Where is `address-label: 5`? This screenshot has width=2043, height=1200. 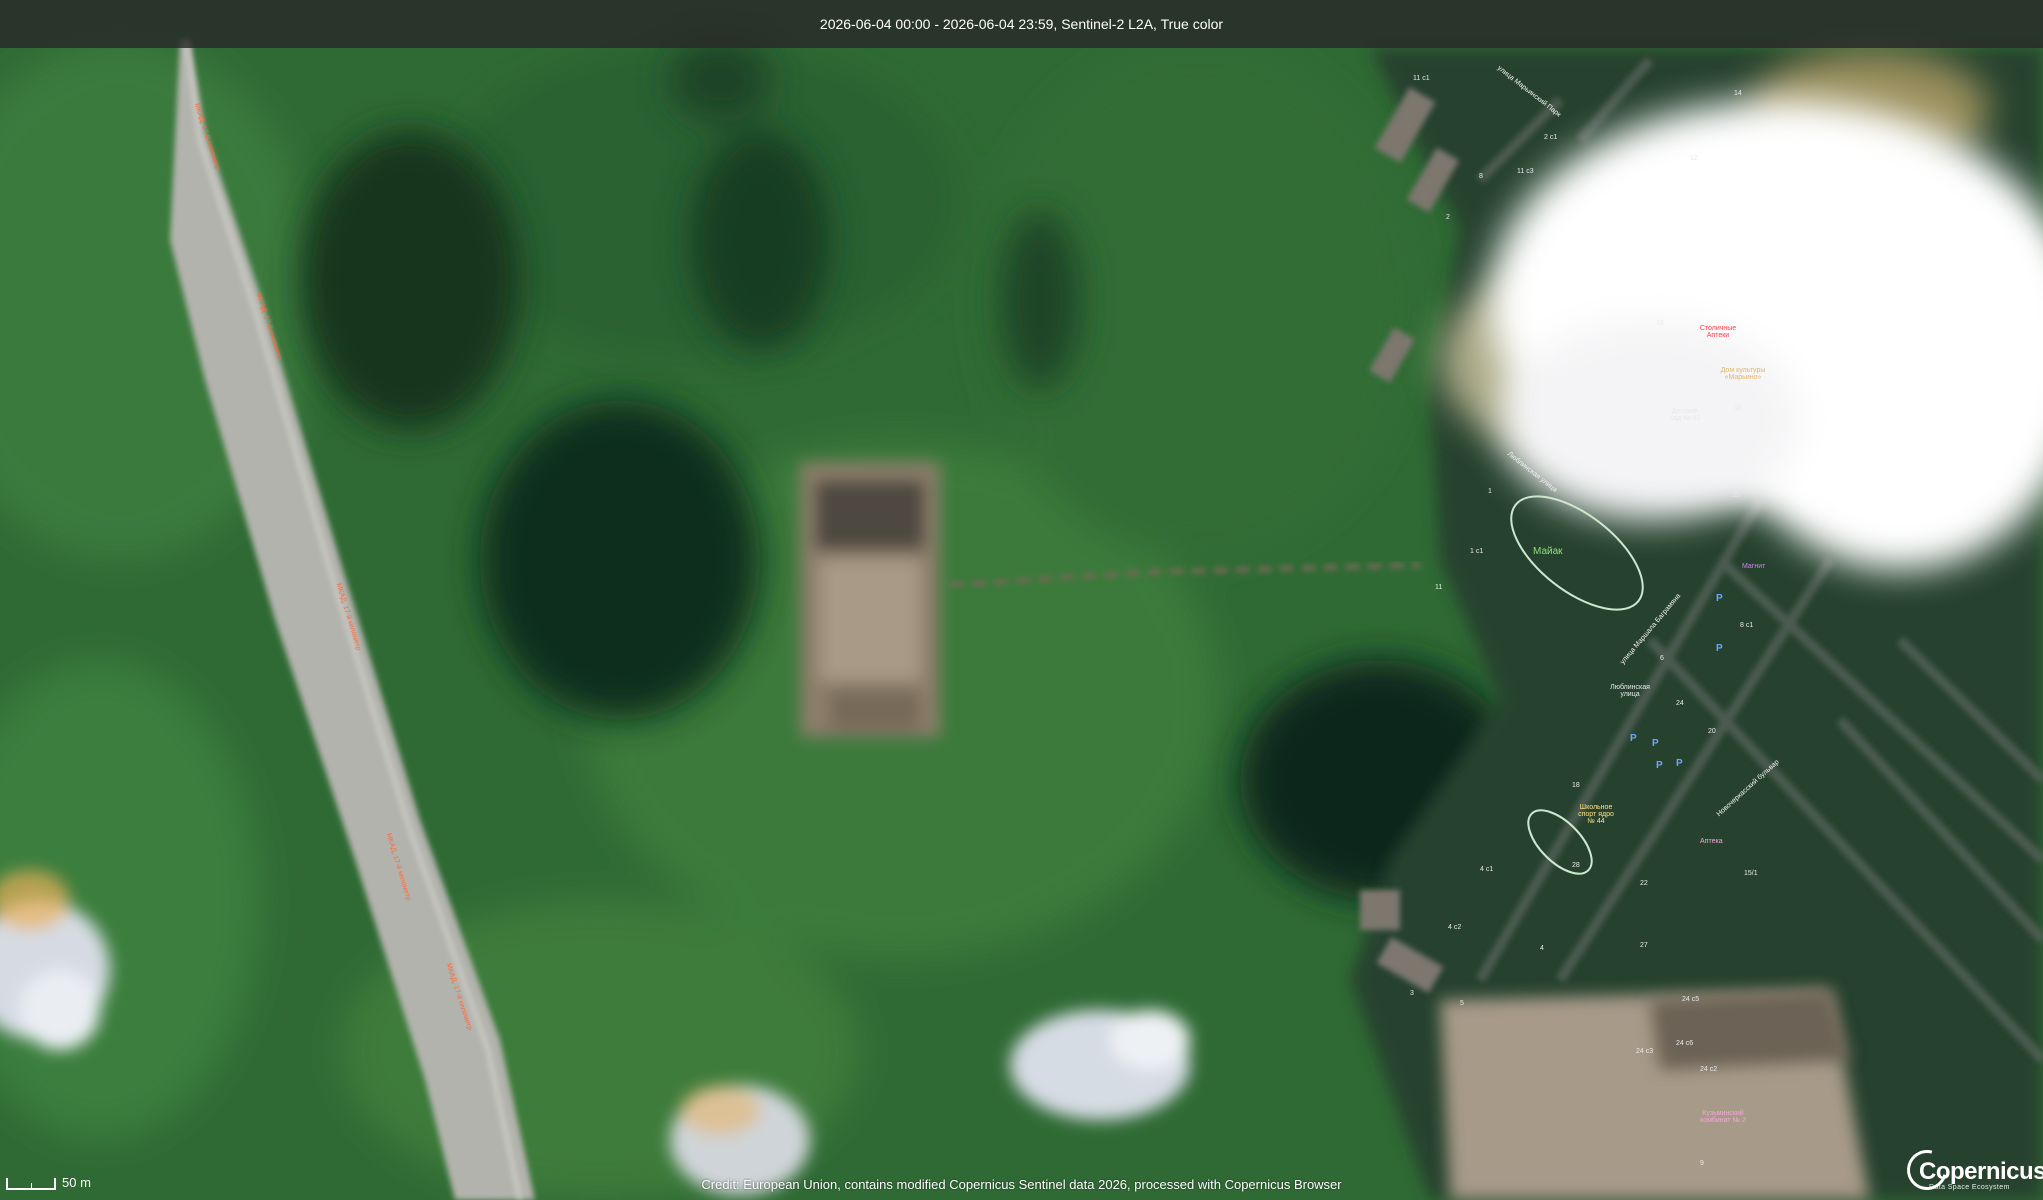 address-label: 5 is located at coordinates (1462, 1003).